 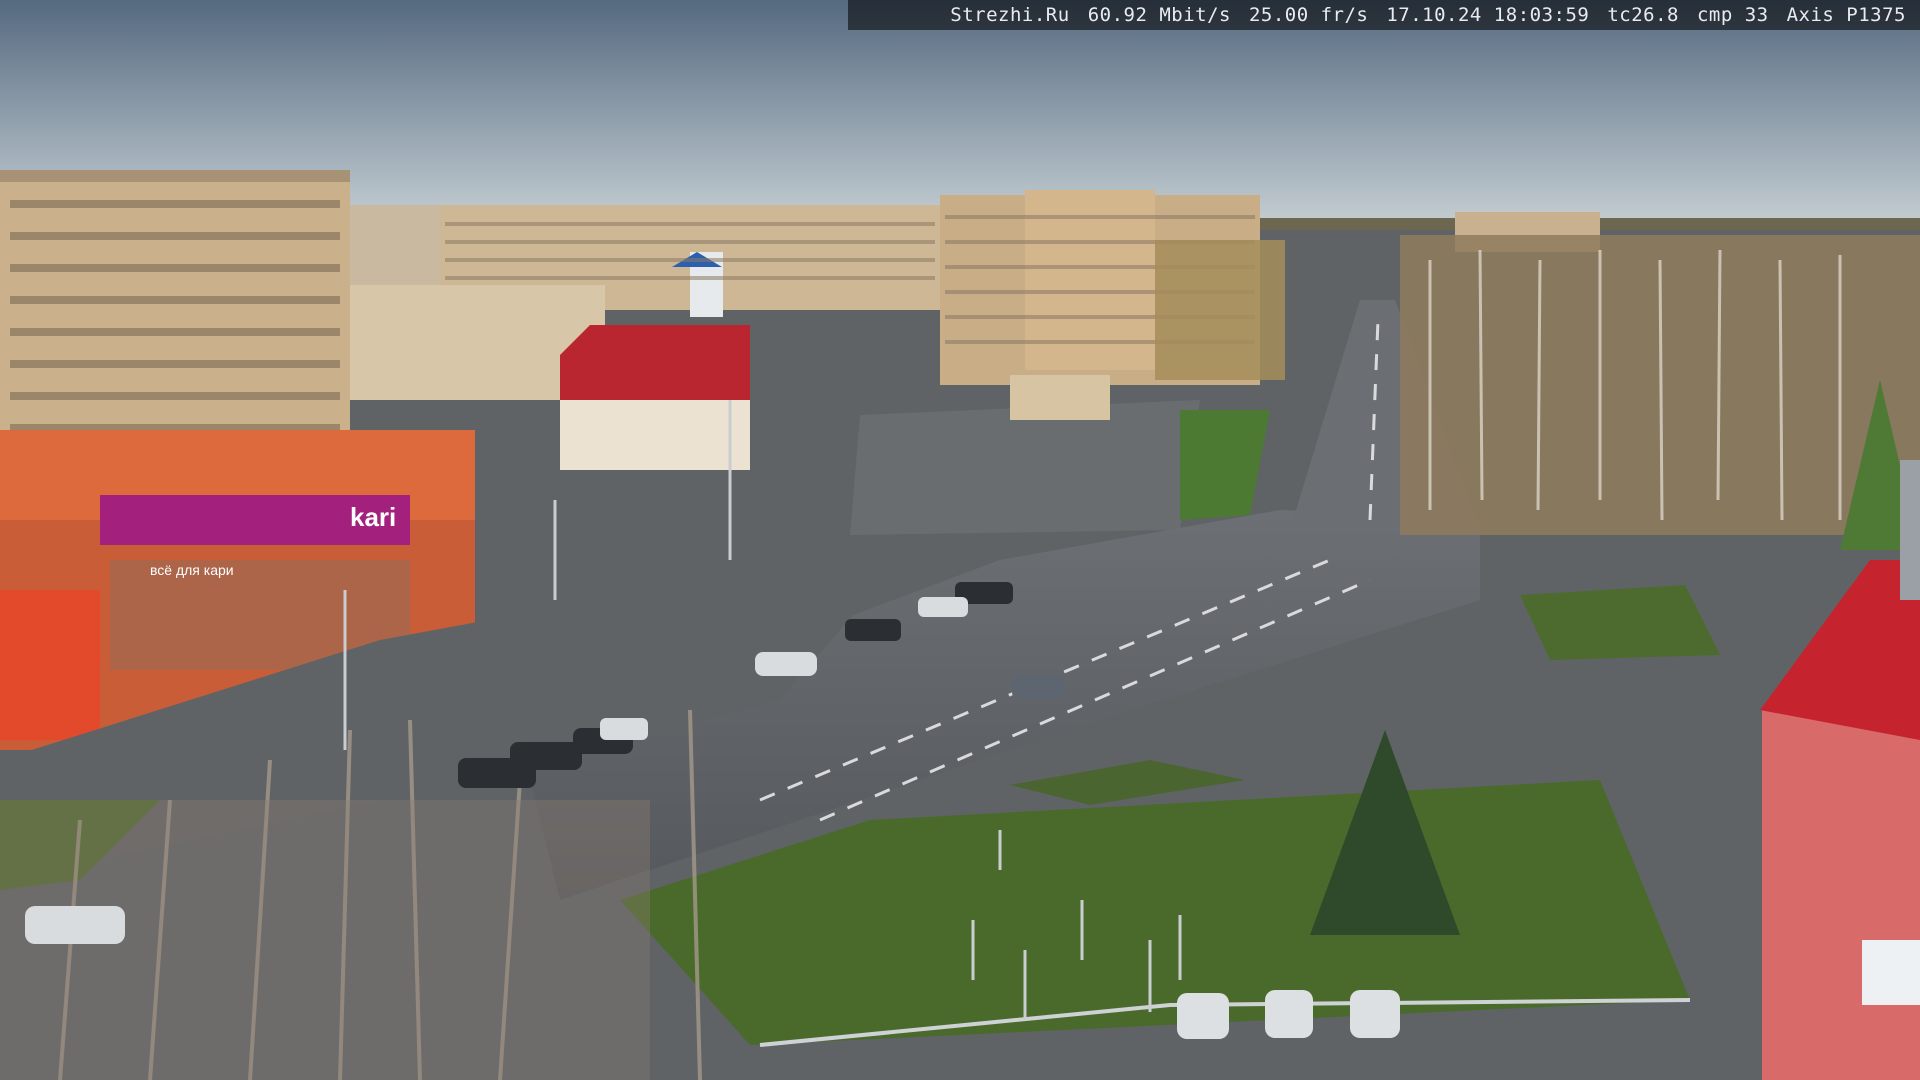 What do you see at coordinates (1643, 15) in the screenshot?
I see `overlay-tc: tc26.8` at bounding box center [1643, 15].